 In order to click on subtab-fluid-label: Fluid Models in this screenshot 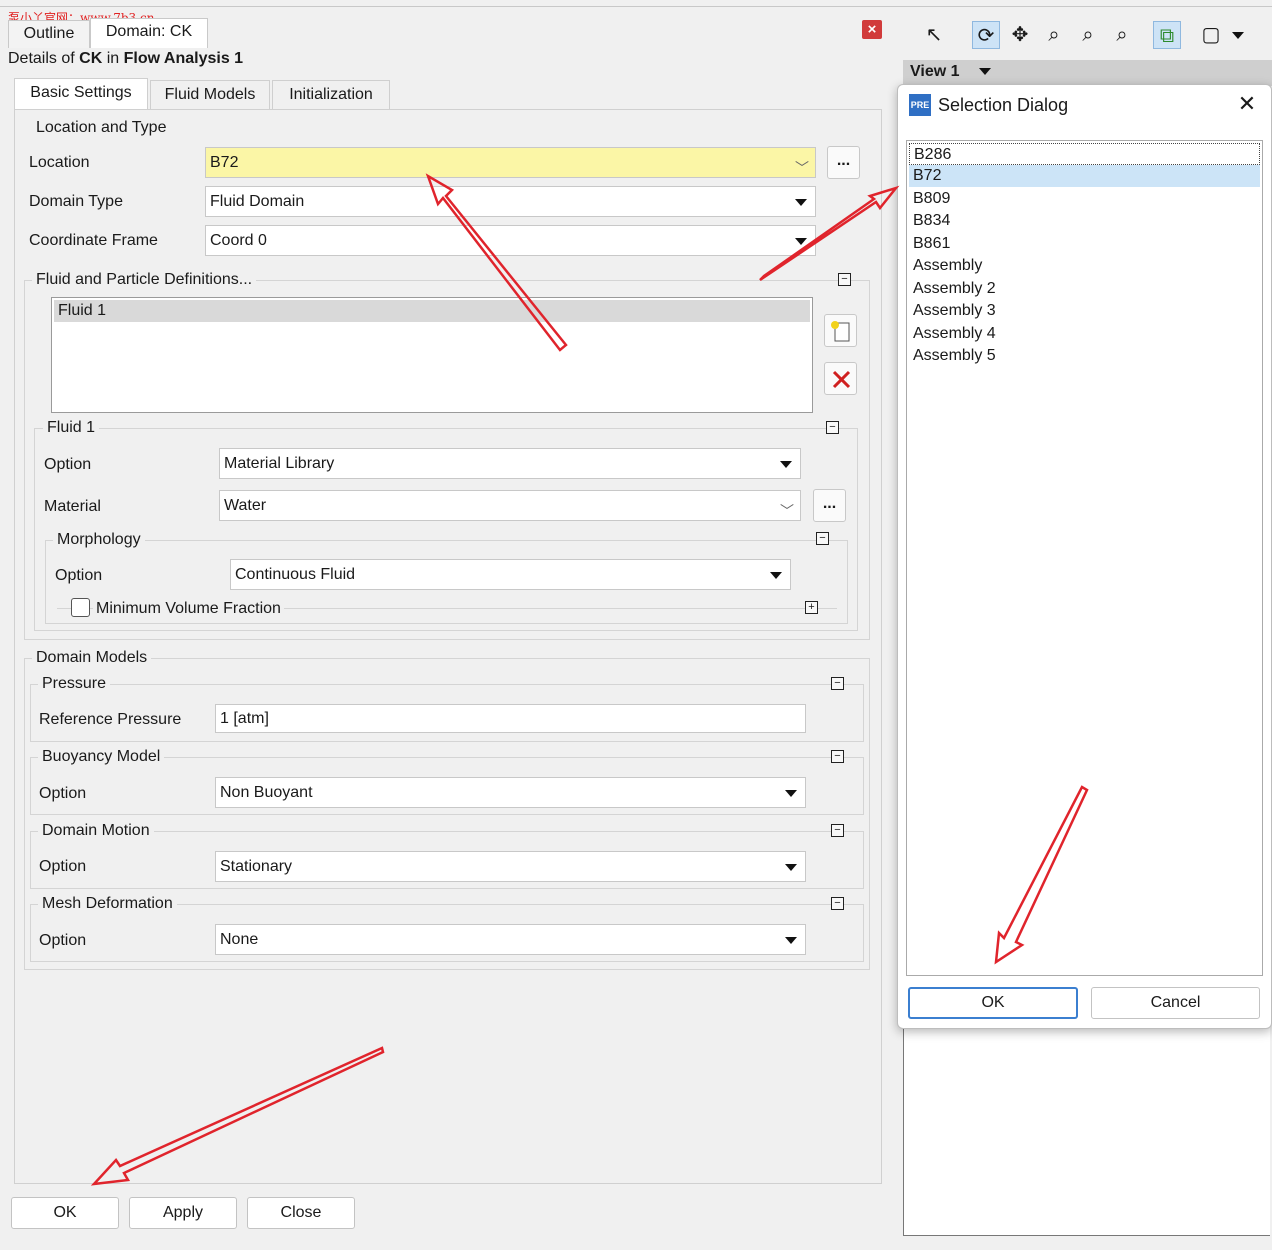, I will do `click(210, 94)`.